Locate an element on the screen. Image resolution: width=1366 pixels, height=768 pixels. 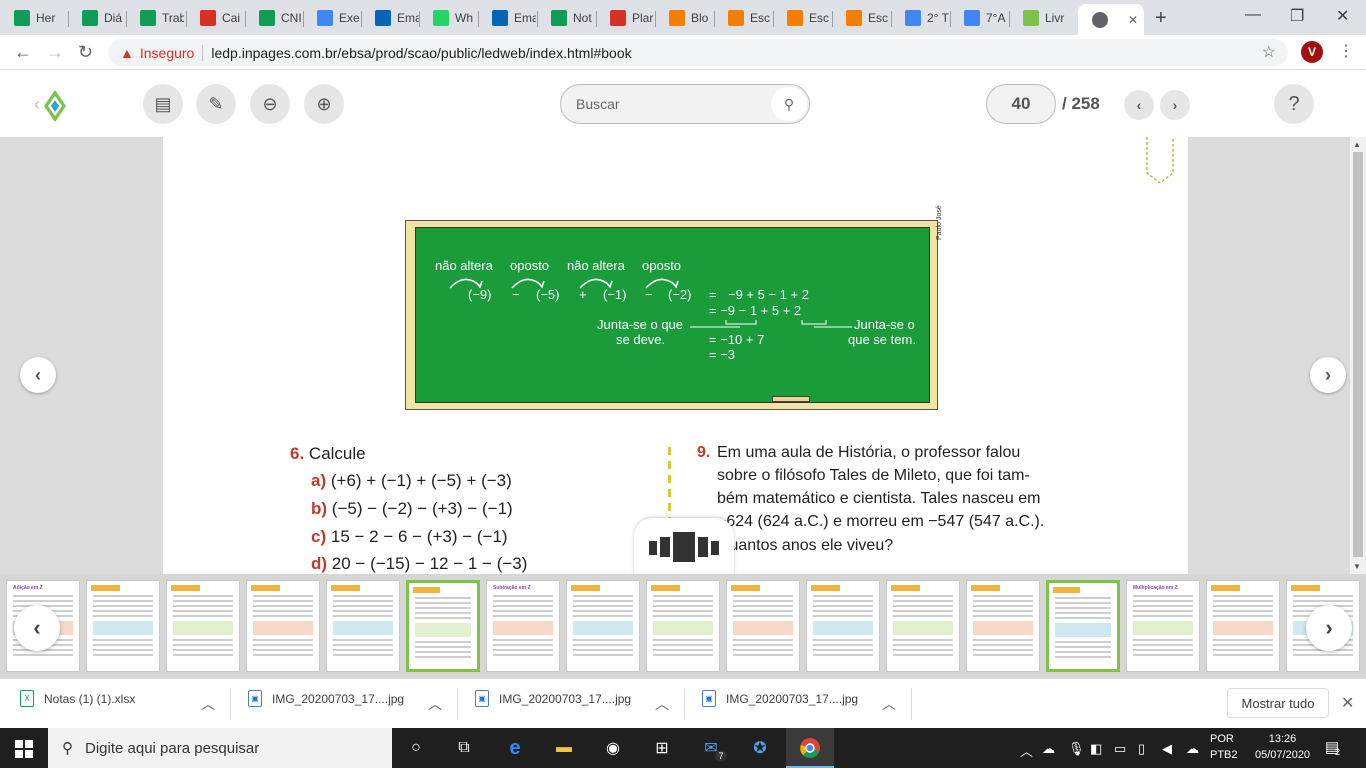
browser-tab: Wh is located at coordinates (448, 18).